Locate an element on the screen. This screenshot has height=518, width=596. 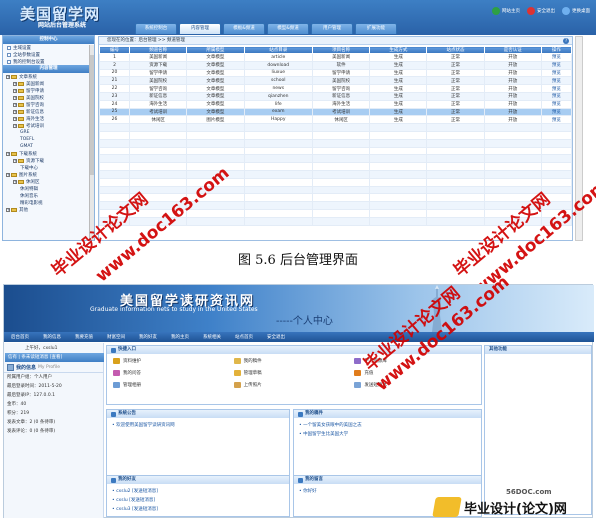
quick-entry-item: 充值 is located at coordinates (414, 373).